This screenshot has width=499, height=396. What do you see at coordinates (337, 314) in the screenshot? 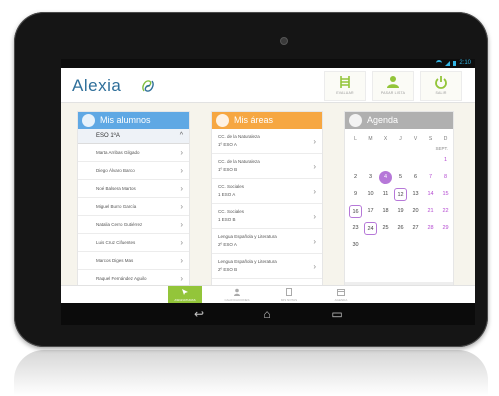
I see `recent-apps-icon: ▭` at bounding box center [337, 314].